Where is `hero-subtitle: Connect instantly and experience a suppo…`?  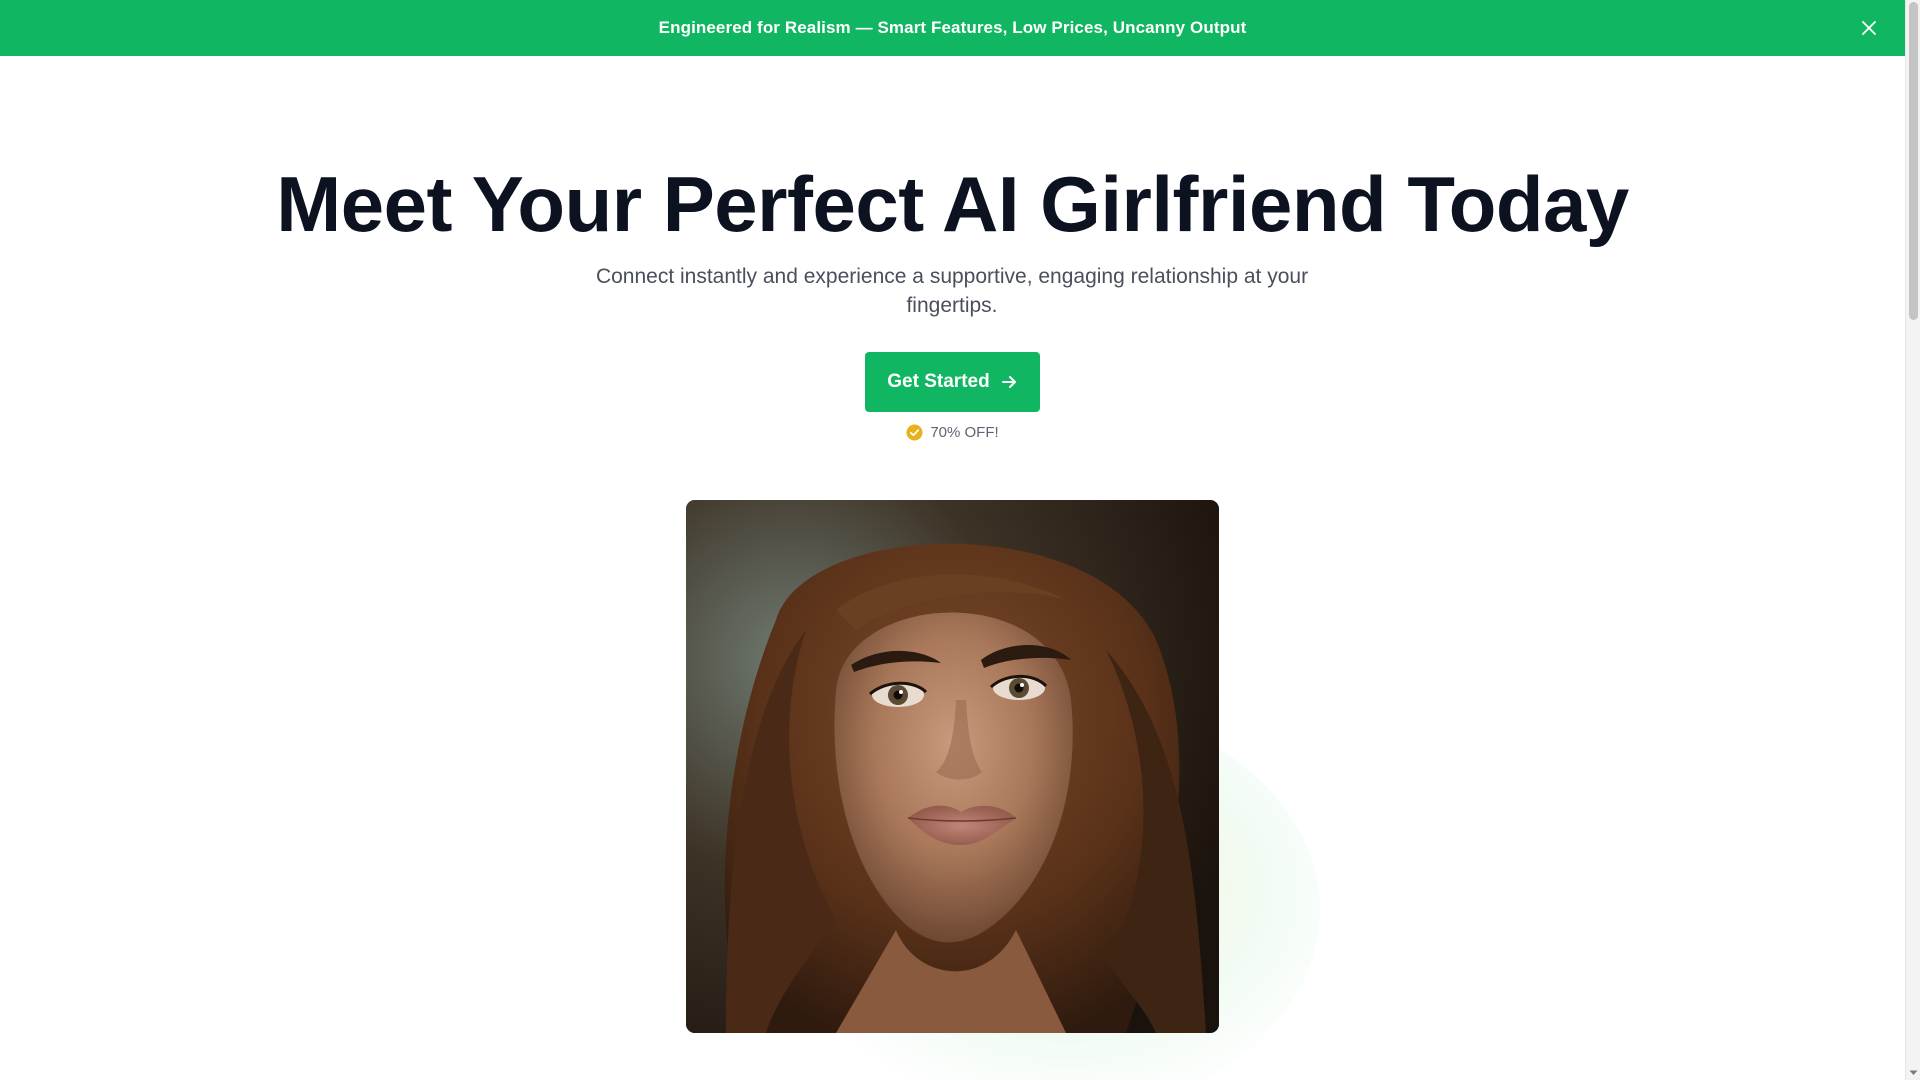 hero-subtitle: Connect instantly and experience a suppo… is located at coordinates (952, 291).